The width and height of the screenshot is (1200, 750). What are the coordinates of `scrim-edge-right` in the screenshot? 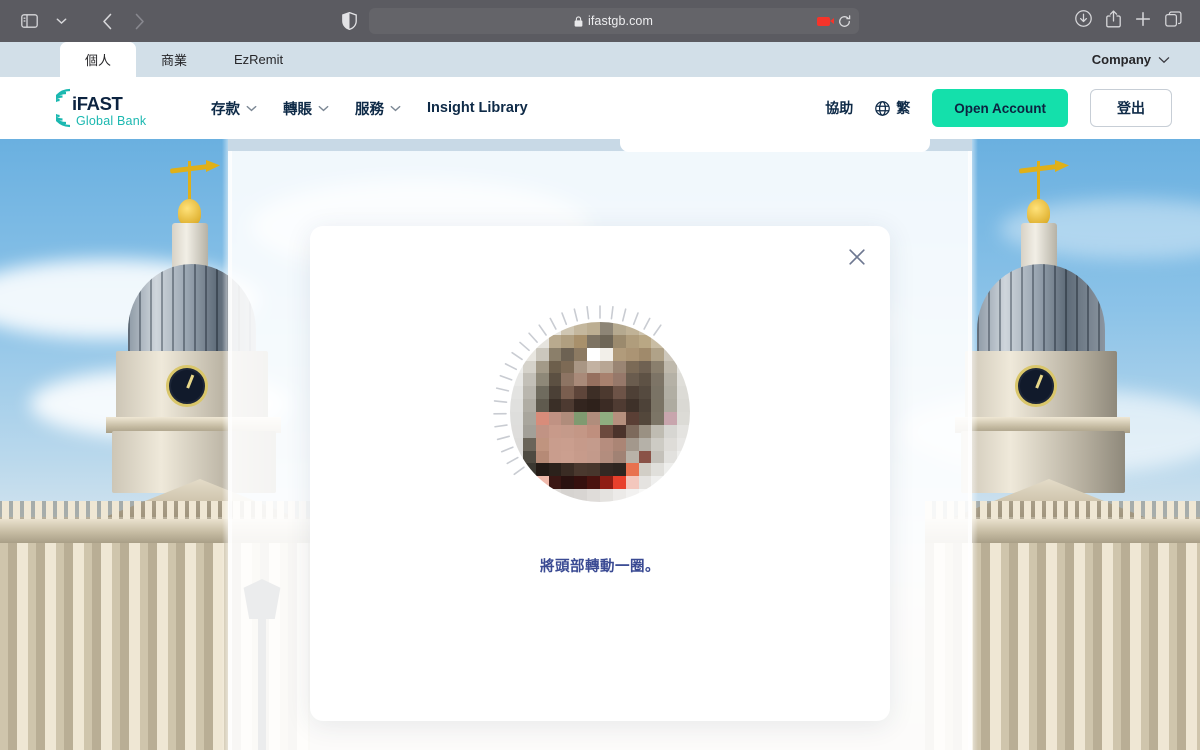 It's located at (973, 444).